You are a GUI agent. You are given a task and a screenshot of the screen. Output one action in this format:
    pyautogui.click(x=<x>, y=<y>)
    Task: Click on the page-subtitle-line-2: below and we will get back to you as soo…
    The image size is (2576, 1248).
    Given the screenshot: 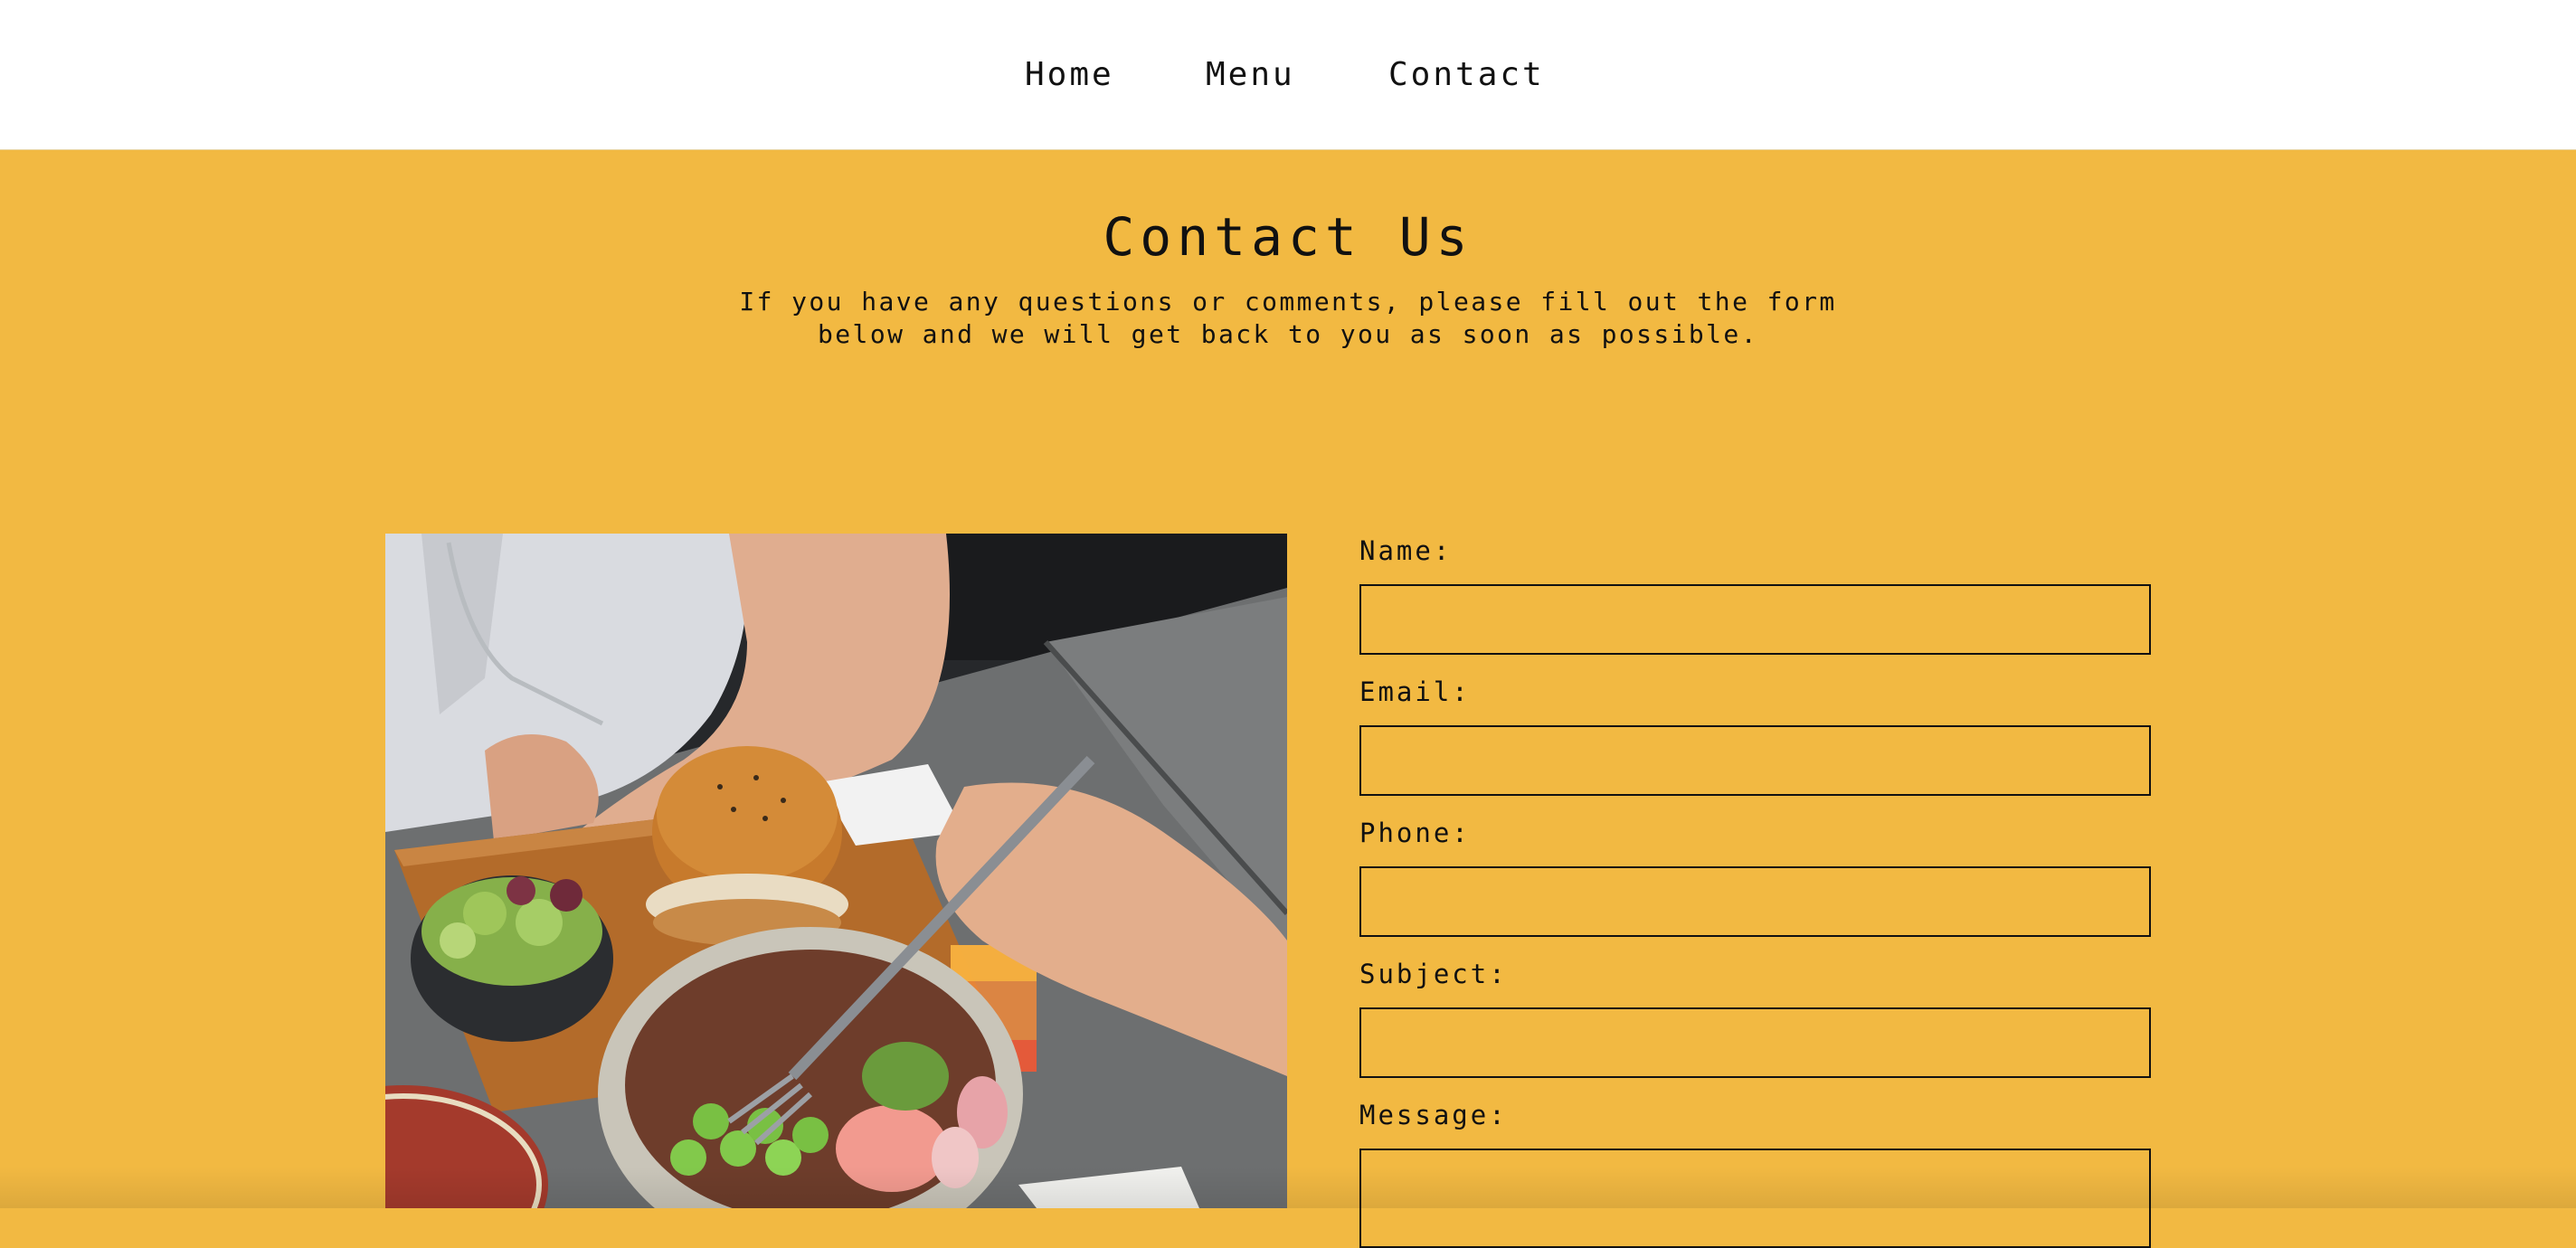 What is the action you would take?
    pyautogui.click(x=1288, y=334)
    